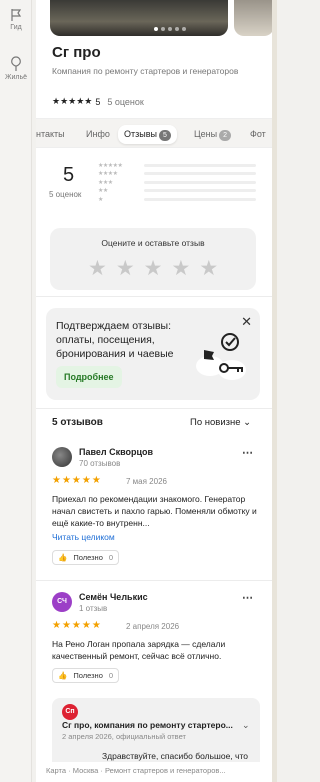 This screenshot has height=782, width=320. What do you see at coordinates (16, 391) in the screenshot?
I see `left-sidebar: Гид Жильё` at bounding box center [16, 391].